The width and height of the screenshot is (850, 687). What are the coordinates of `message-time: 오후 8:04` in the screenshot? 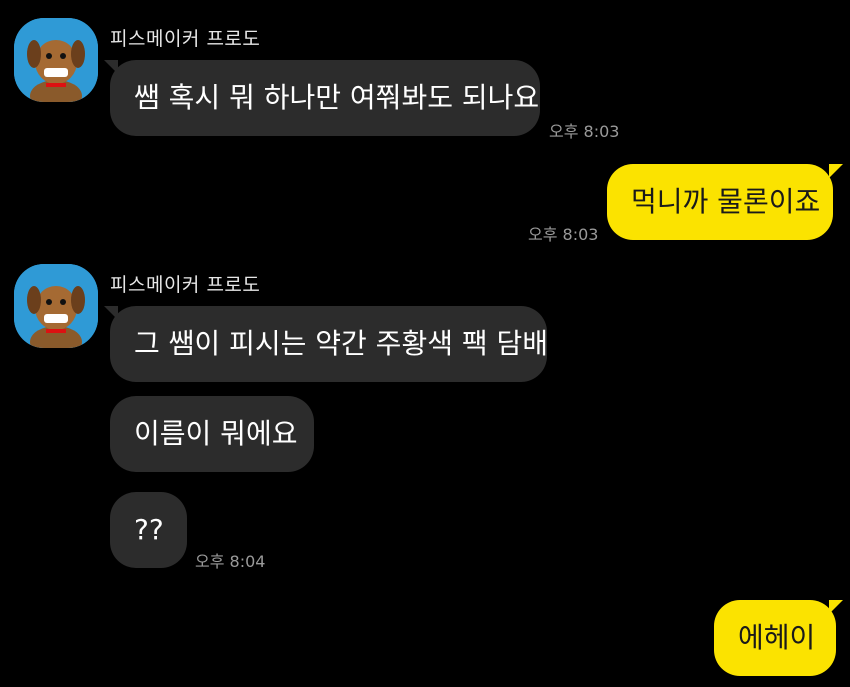 It's located at (230, 561).